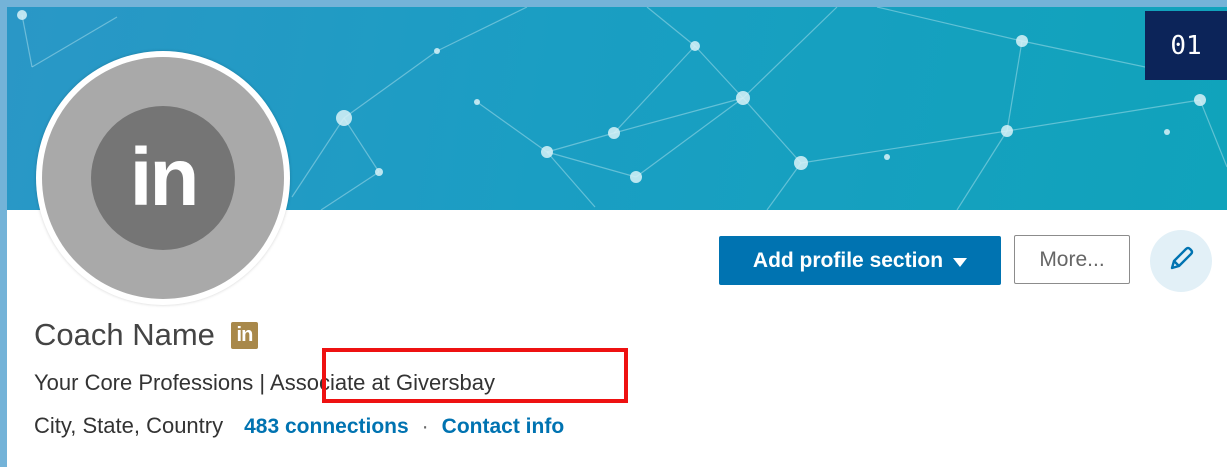  What do you see at coordinates (124, 334) in the screenshot?
I see `profile-name: Coach Name` at bounding box center [124, 334].